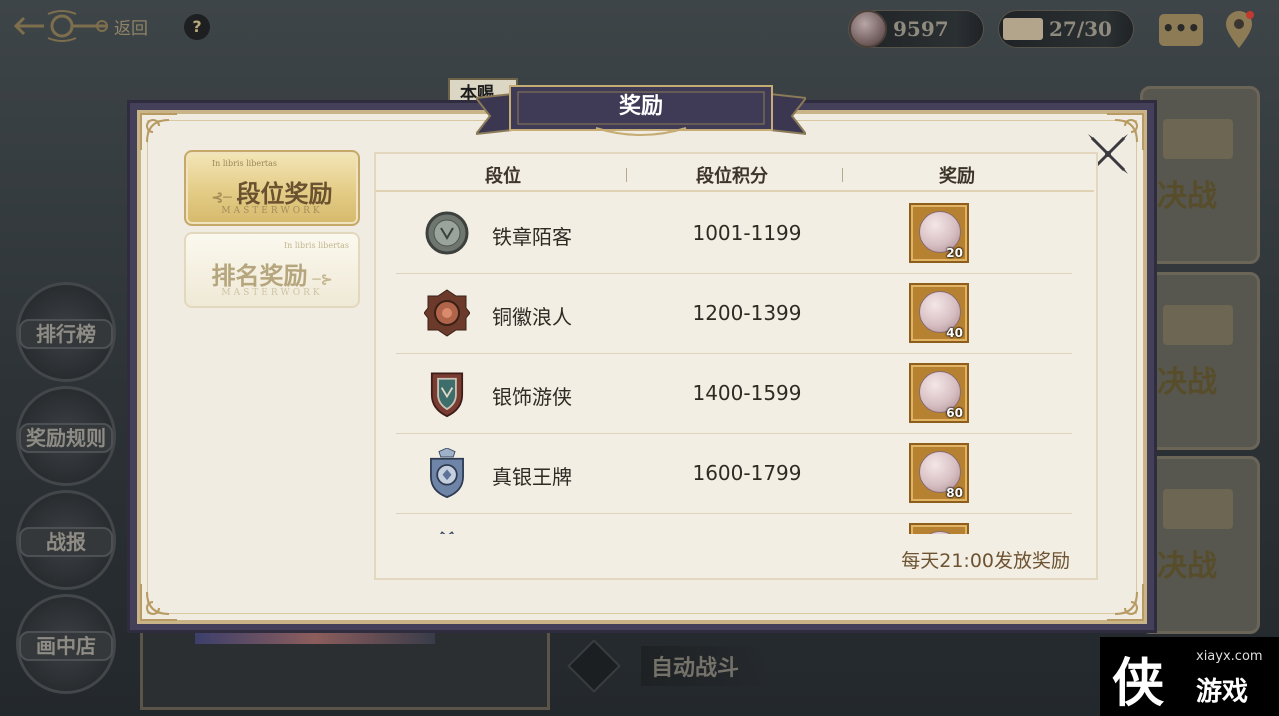  Describe the element at coordinates (272, 193) in the screenshot. I see `tab-rank-rewards-label: ⊰─ 段位奖励` at that location.